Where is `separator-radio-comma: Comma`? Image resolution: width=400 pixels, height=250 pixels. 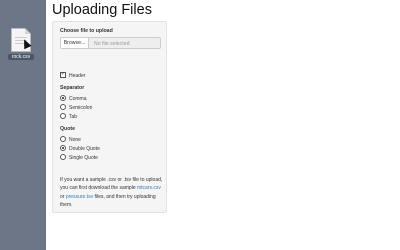
separator-radio-comma: Comma is located at coordinates (73, 98).